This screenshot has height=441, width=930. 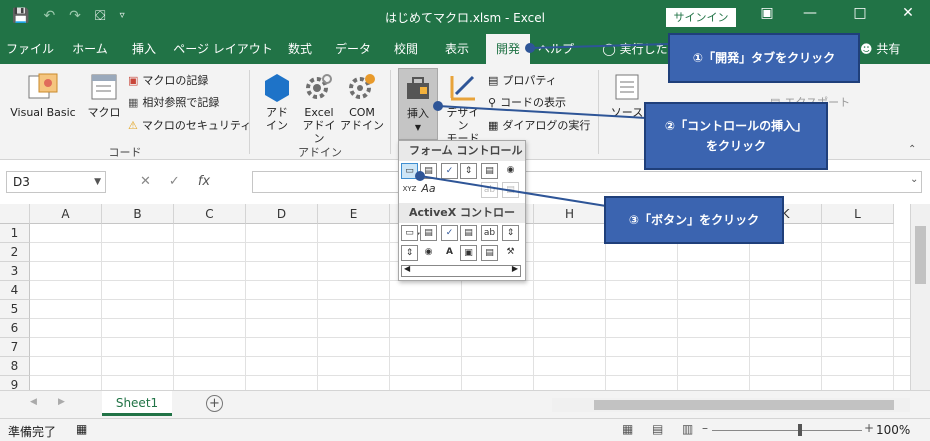 What do you see at coordinates (914, 179) in the screenshot?
I see `expand-formula-icon: ⌄` at bounding box center [914, 179].